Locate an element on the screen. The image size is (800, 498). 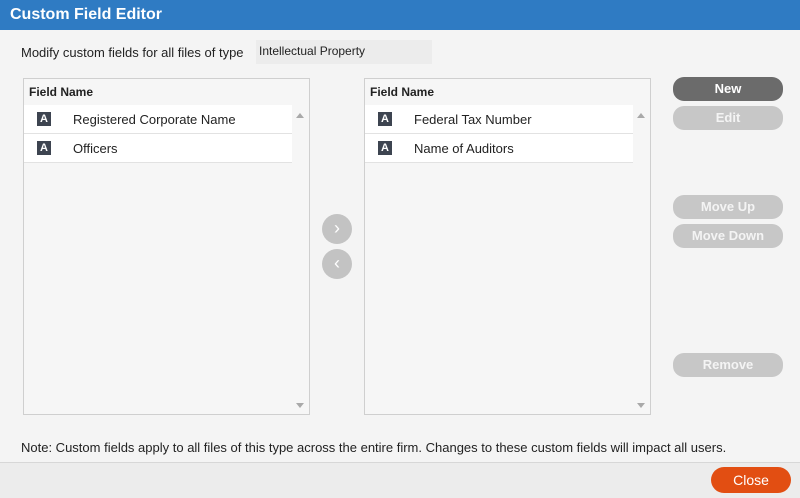
field-name: Name of Auditors is located at coordinates (464, 148).